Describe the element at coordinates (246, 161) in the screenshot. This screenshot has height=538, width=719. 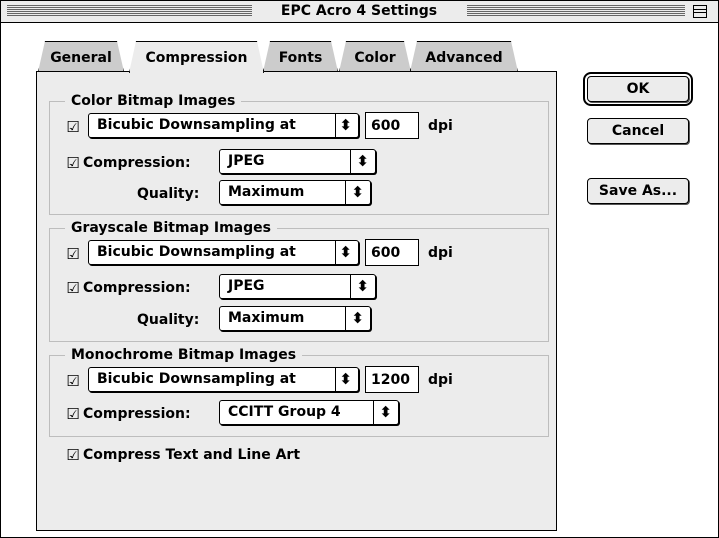
I see `color-compression-value: JPEG` at that location.